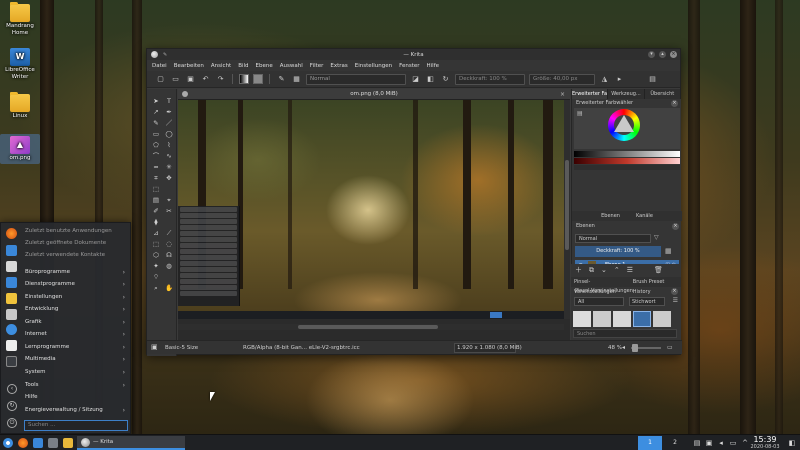 The height and width of the screenshot is (450, 800). Describe the element at coordinates (624, 123) in the screenshot. I see `color-triangle` at that location.